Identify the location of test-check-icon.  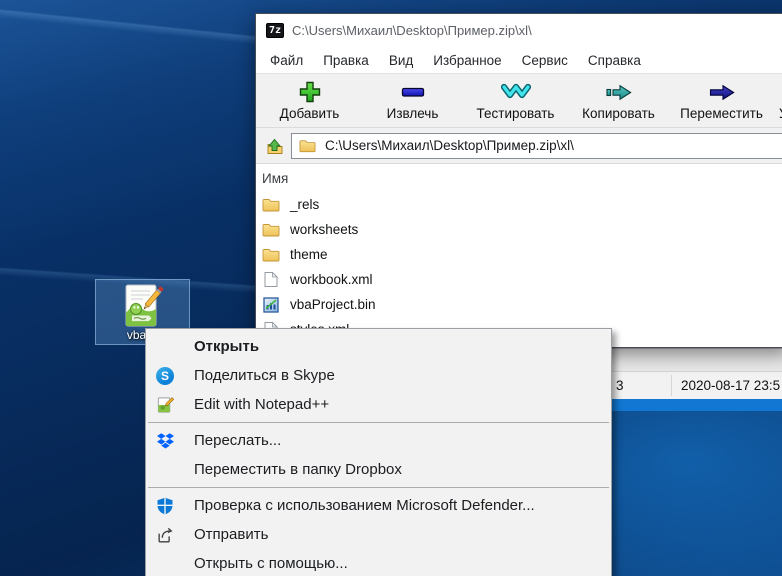
(515, 92).